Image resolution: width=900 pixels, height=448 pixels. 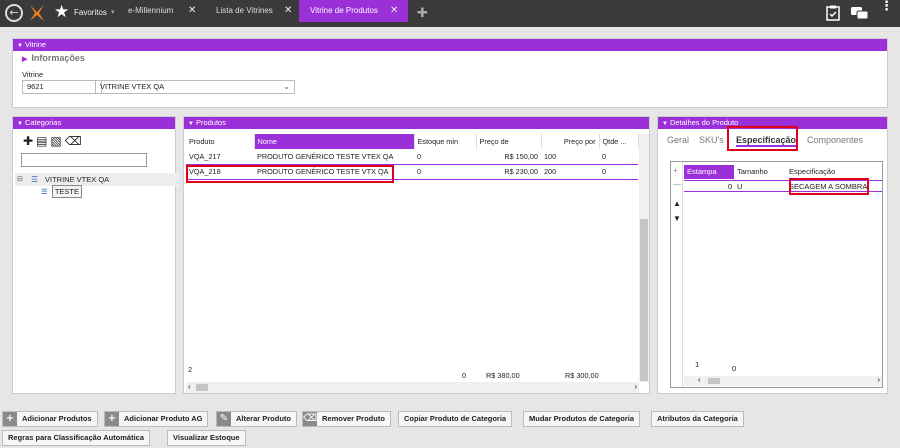 I want to click on column-header: Especificação, so click(x=829, y=172).